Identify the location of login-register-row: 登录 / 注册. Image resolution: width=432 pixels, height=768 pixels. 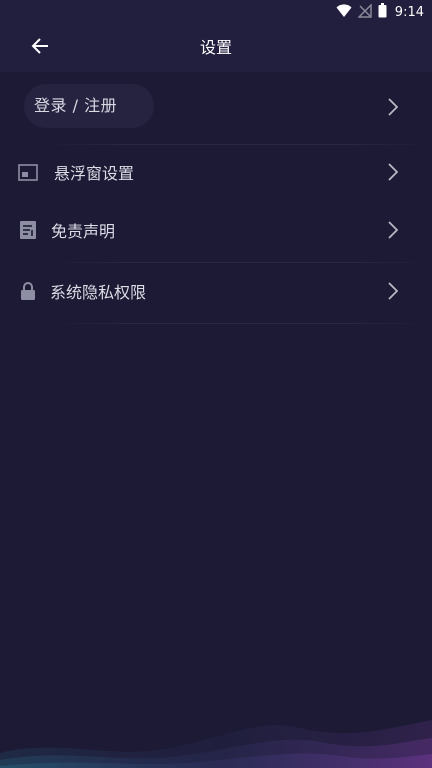
(216, 107).